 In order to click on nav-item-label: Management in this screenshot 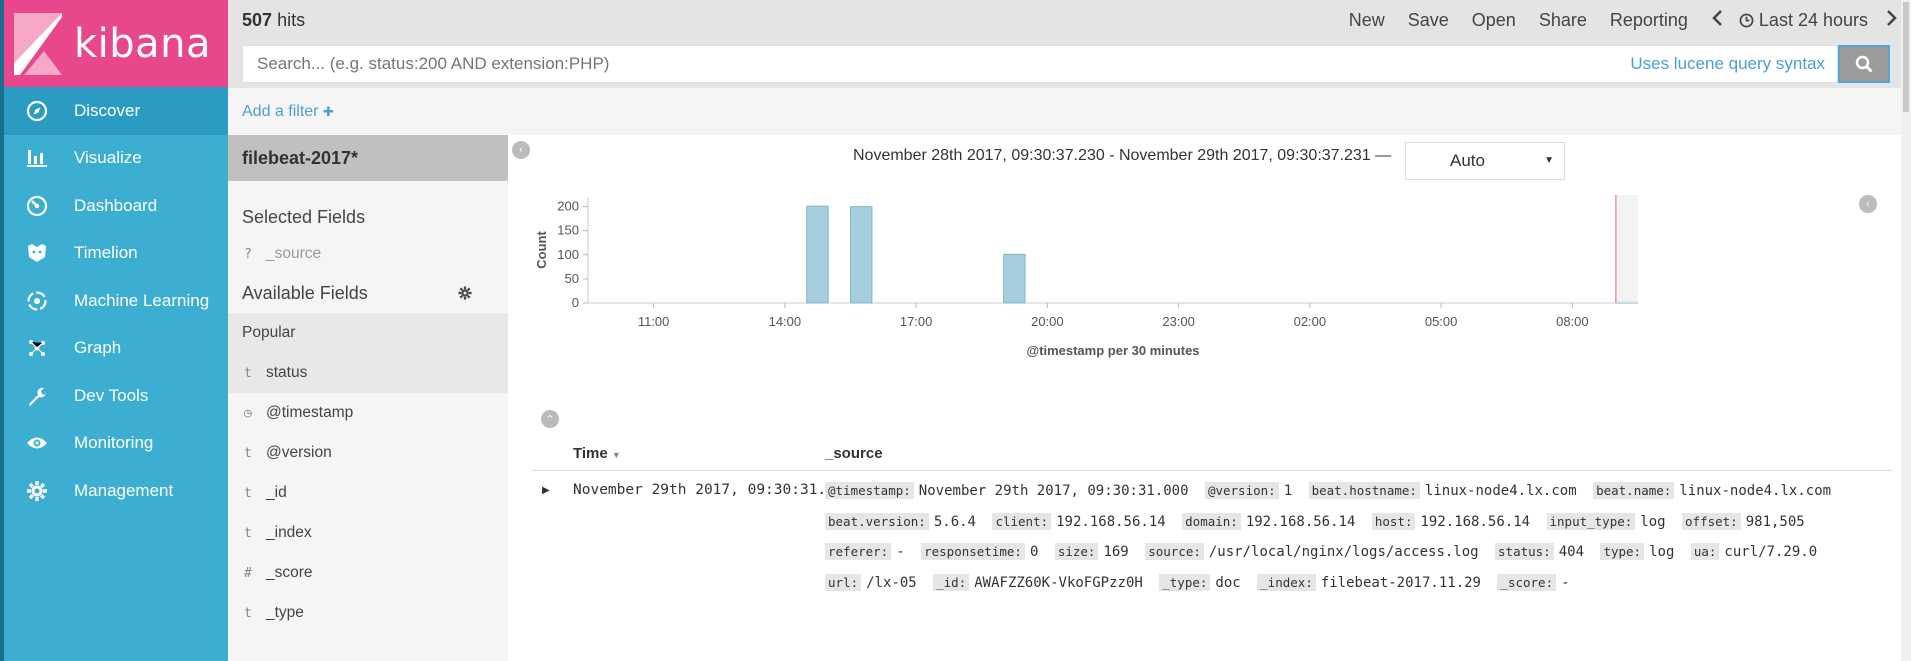, I will do `click(124, 490)`.